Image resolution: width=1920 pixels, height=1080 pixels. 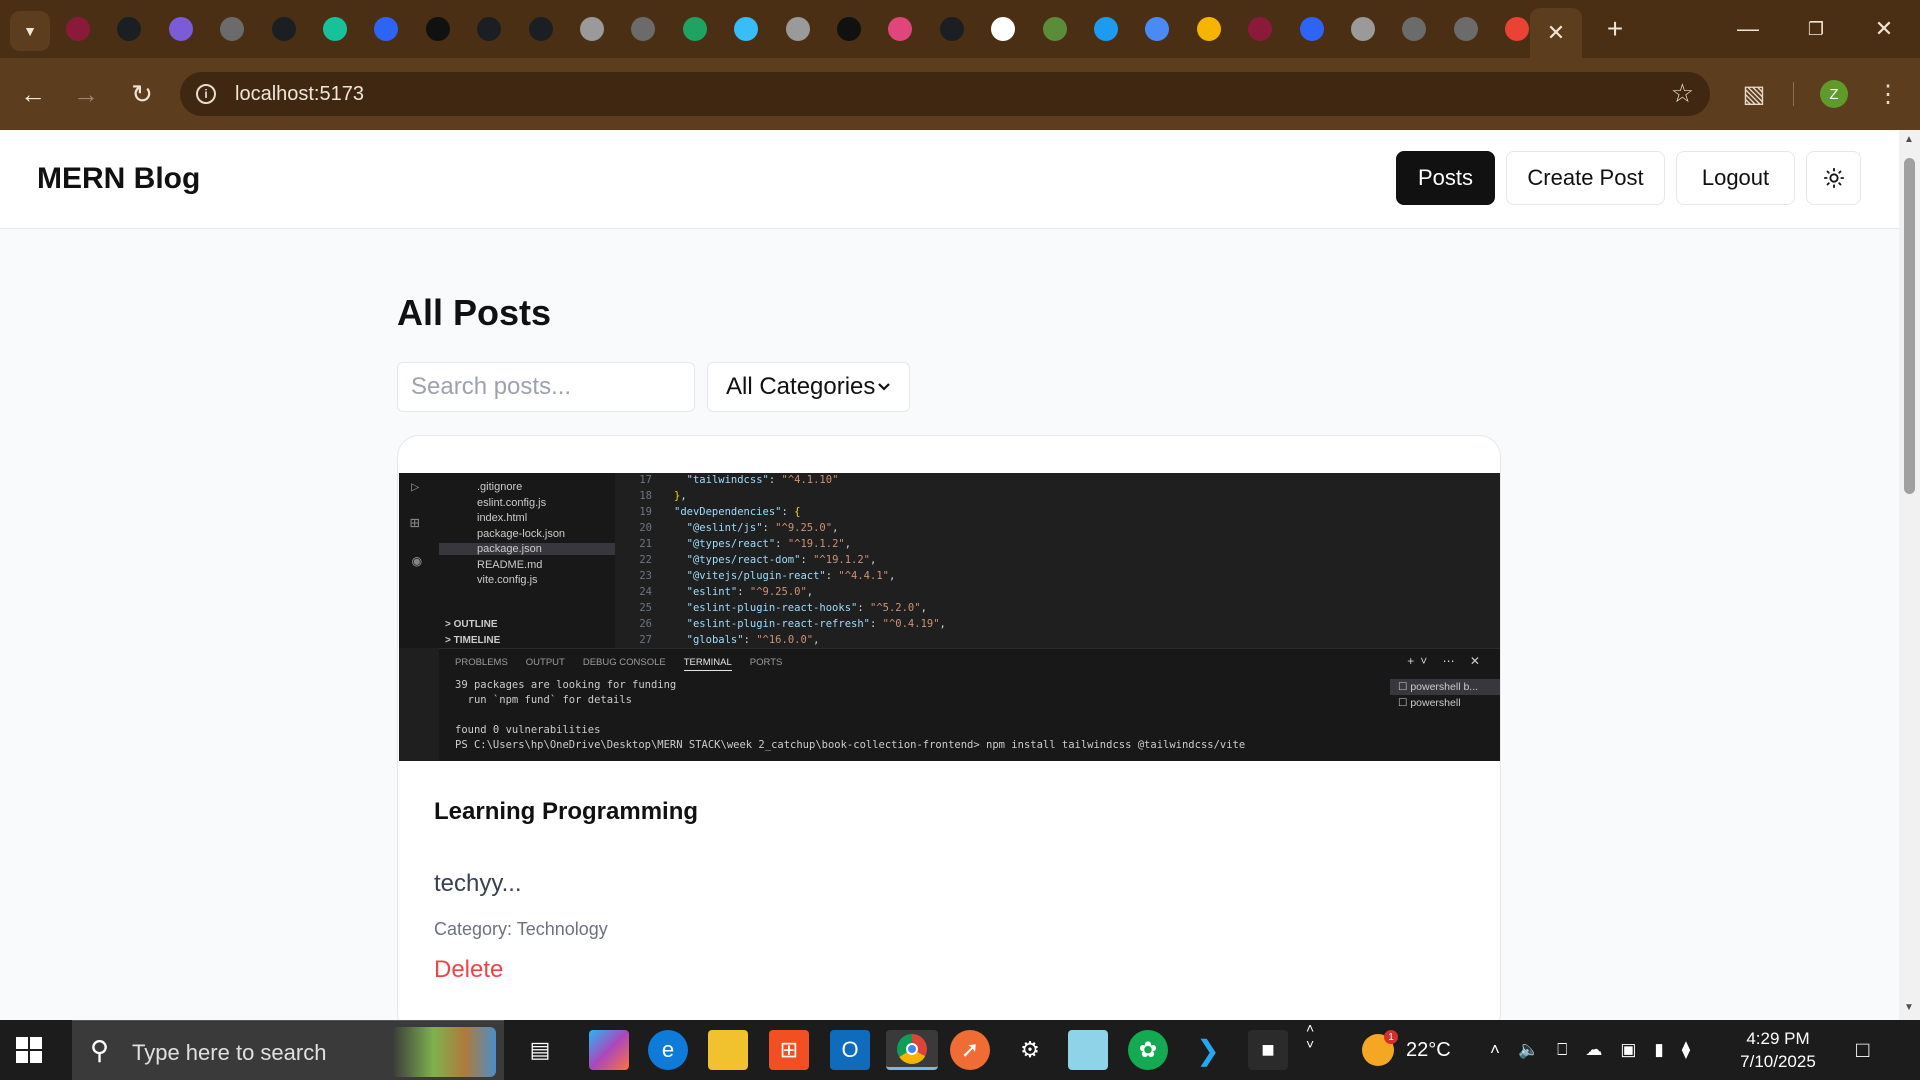 What do you see at coordinates (900, 29) in the screenshot?
I see `shape-icon` at bounding box center [900, 29].